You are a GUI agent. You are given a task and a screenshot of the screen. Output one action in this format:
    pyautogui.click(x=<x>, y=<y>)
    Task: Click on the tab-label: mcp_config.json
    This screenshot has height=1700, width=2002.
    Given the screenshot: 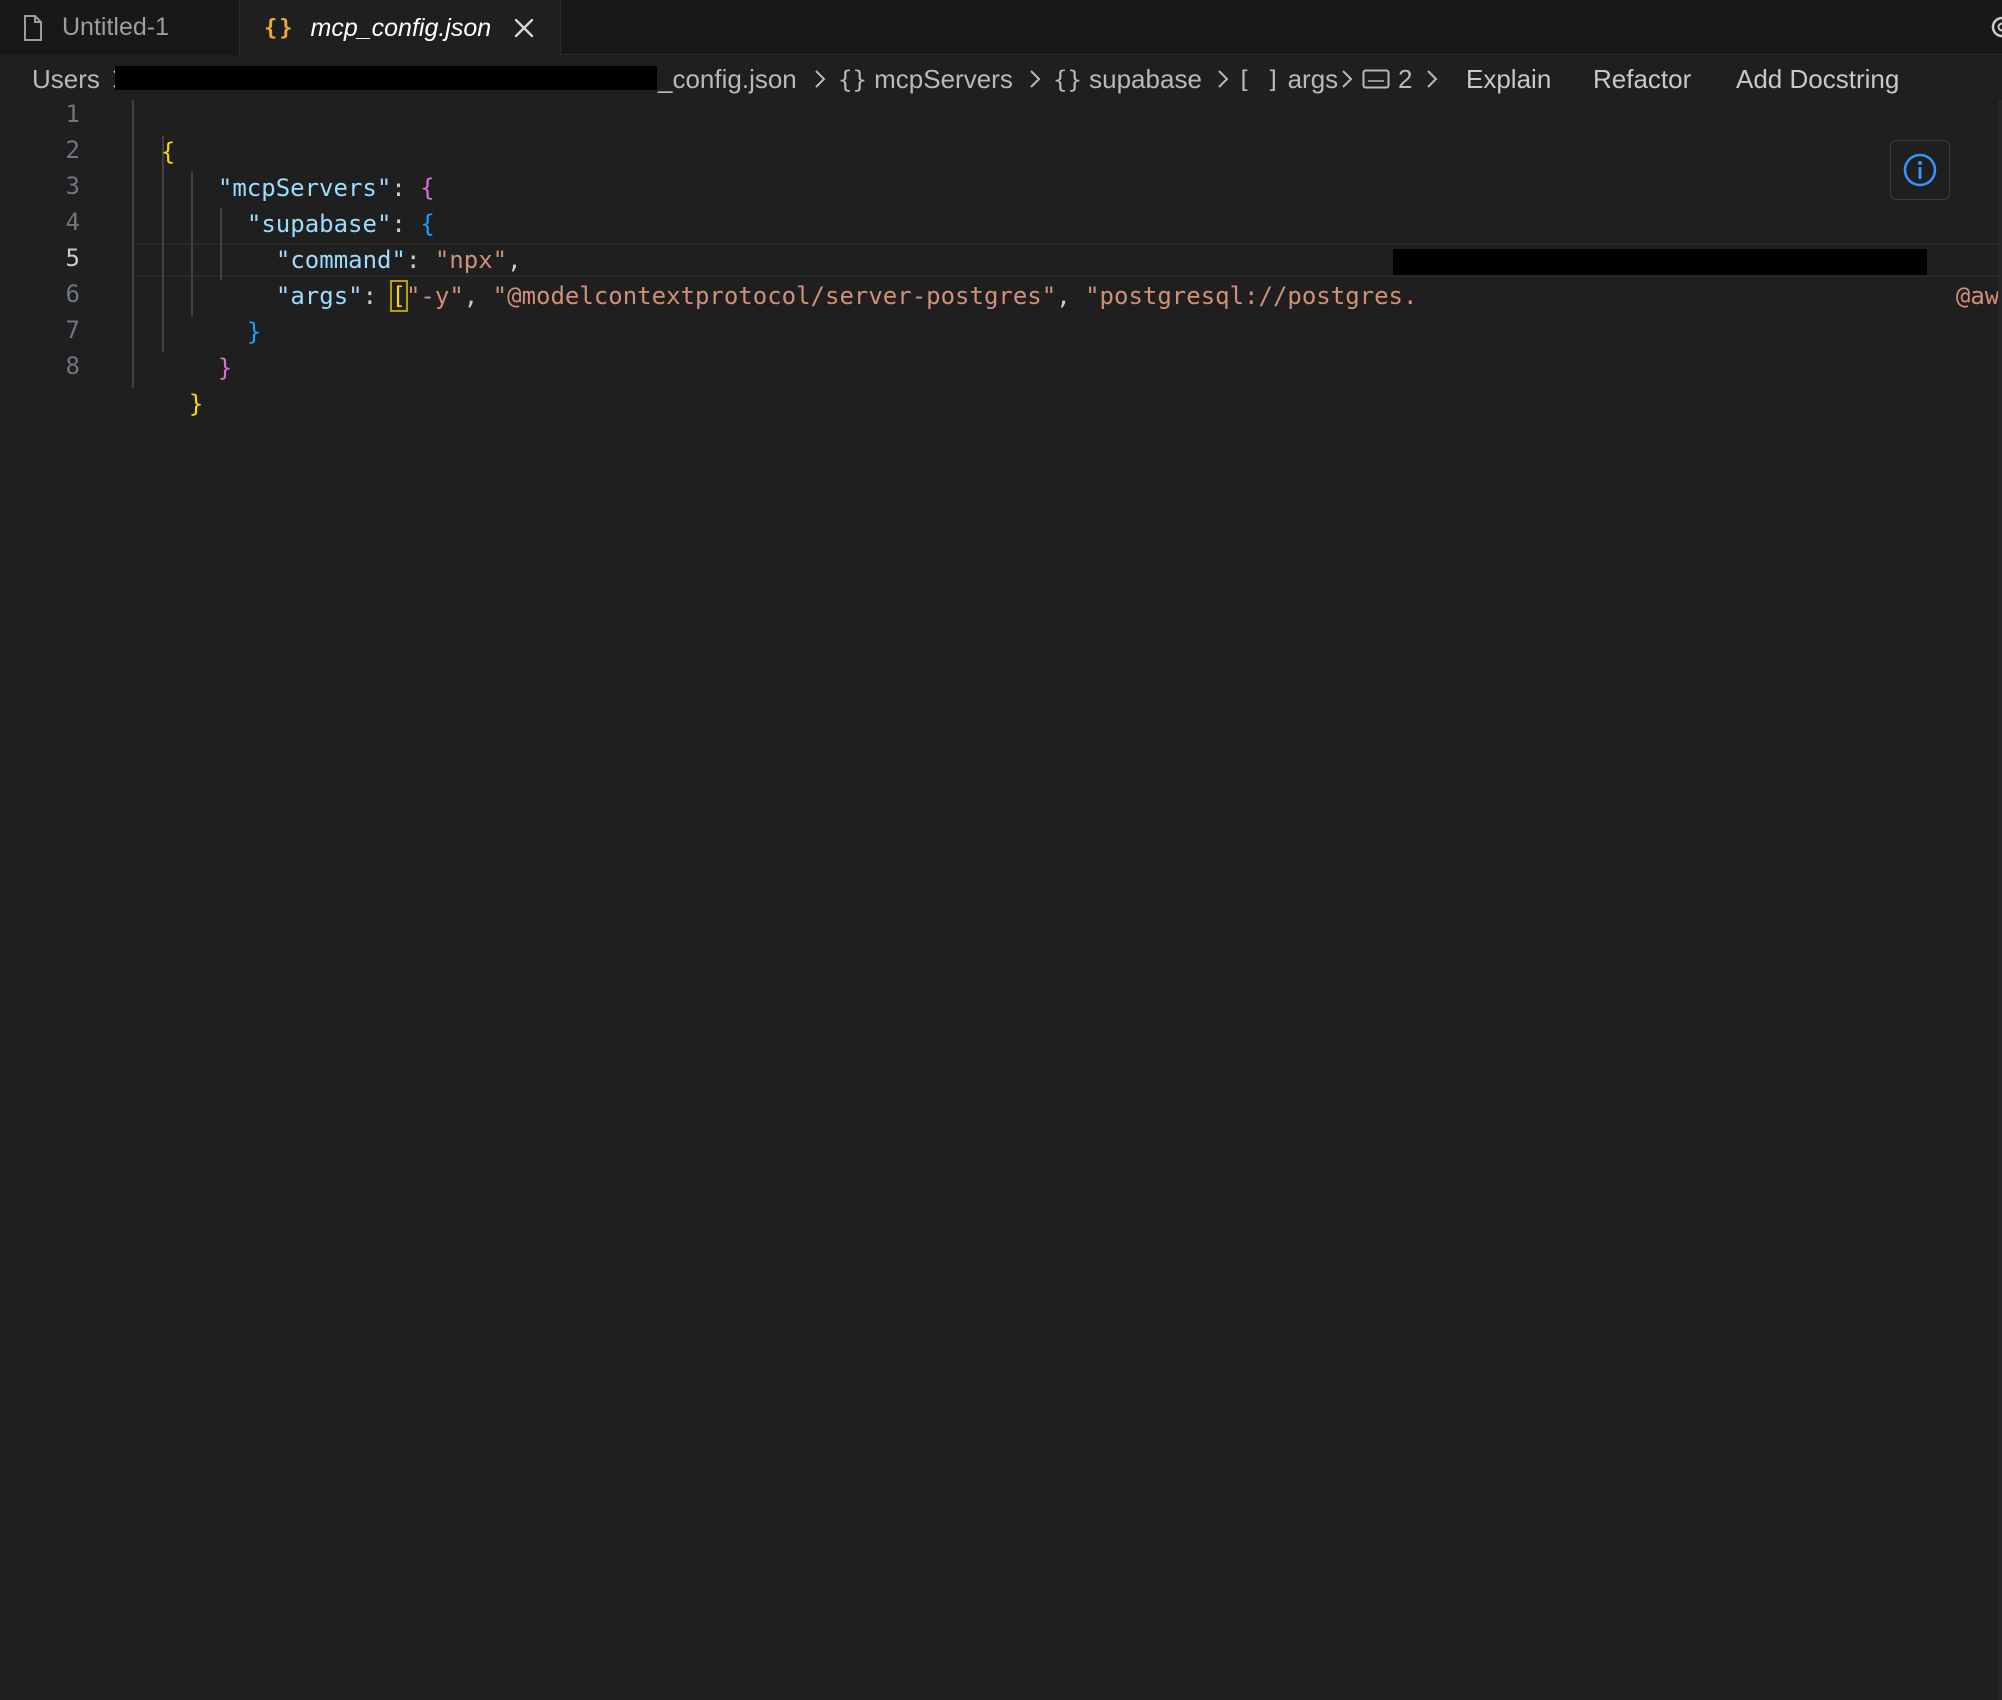 What is the action you would take?
    pyautogui.click(x=401, y=27)
    